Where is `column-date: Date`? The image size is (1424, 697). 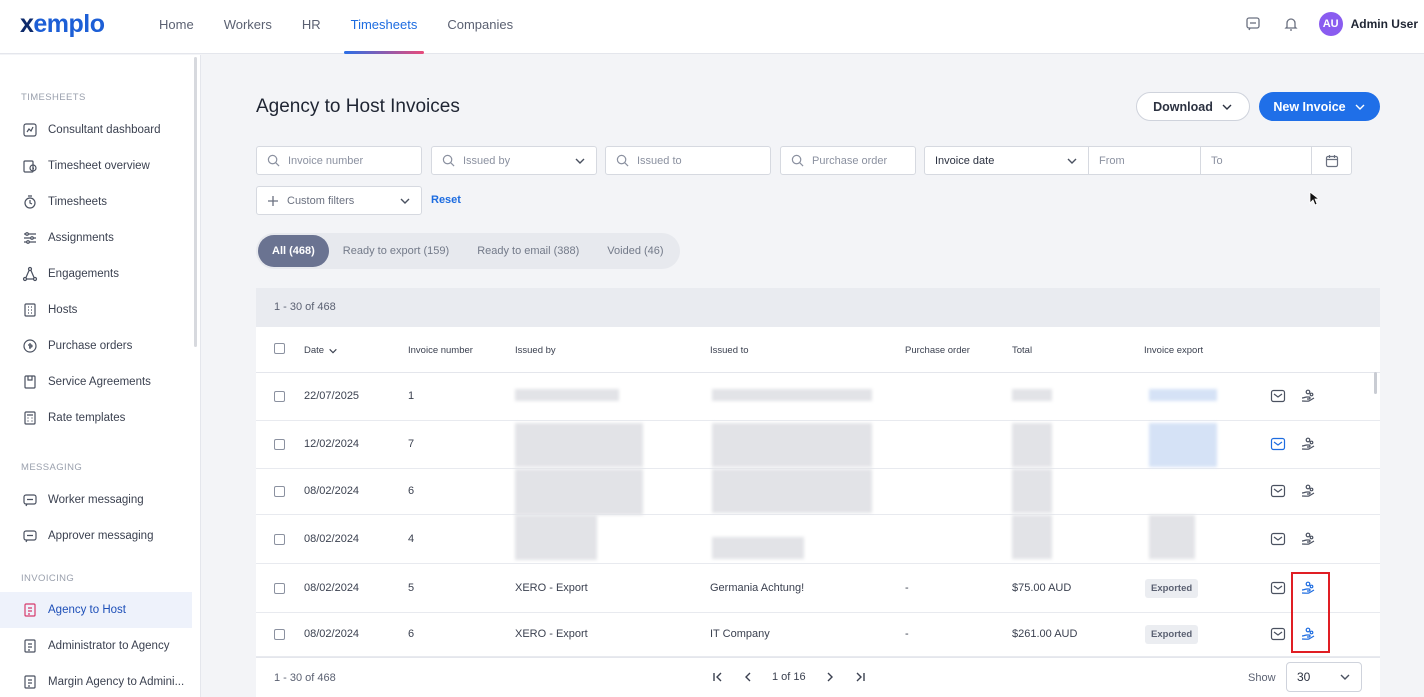 column-date: Date is located at coordinates (321, 350).